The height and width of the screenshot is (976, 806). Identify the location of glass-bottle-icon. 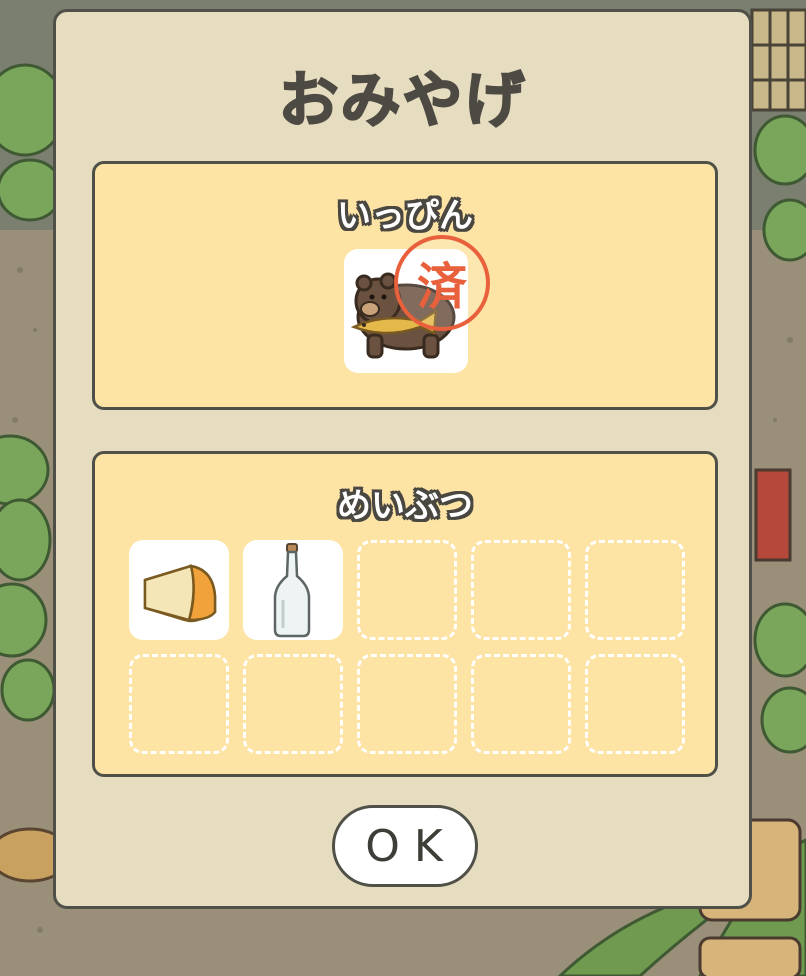
(292, 590).